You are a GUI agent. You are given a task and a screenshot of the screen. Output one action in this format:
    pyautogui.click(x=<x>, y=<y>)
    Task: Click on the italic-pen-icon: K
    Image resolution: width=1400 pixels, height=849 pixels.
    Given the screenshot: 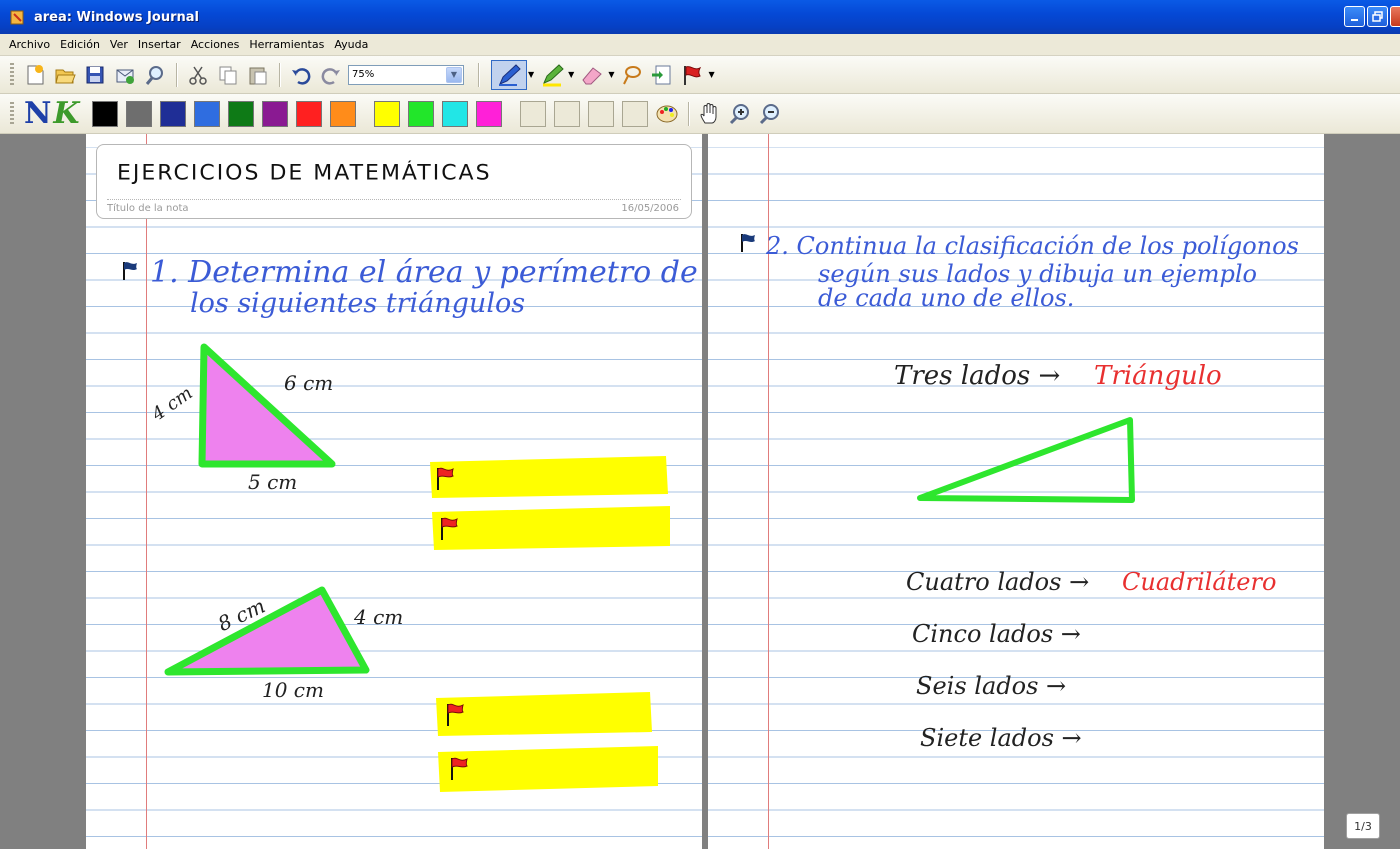 What is the action you would take?
    pyautogui.click(x=66, y=113)
    